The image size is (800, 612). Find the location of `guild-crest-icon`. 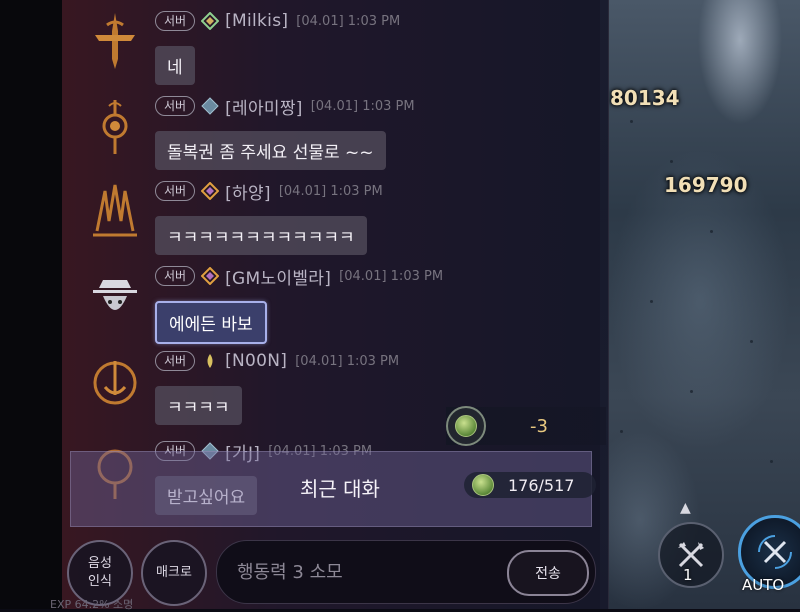

guild-crest-icon is located at coordinates (210, 106).